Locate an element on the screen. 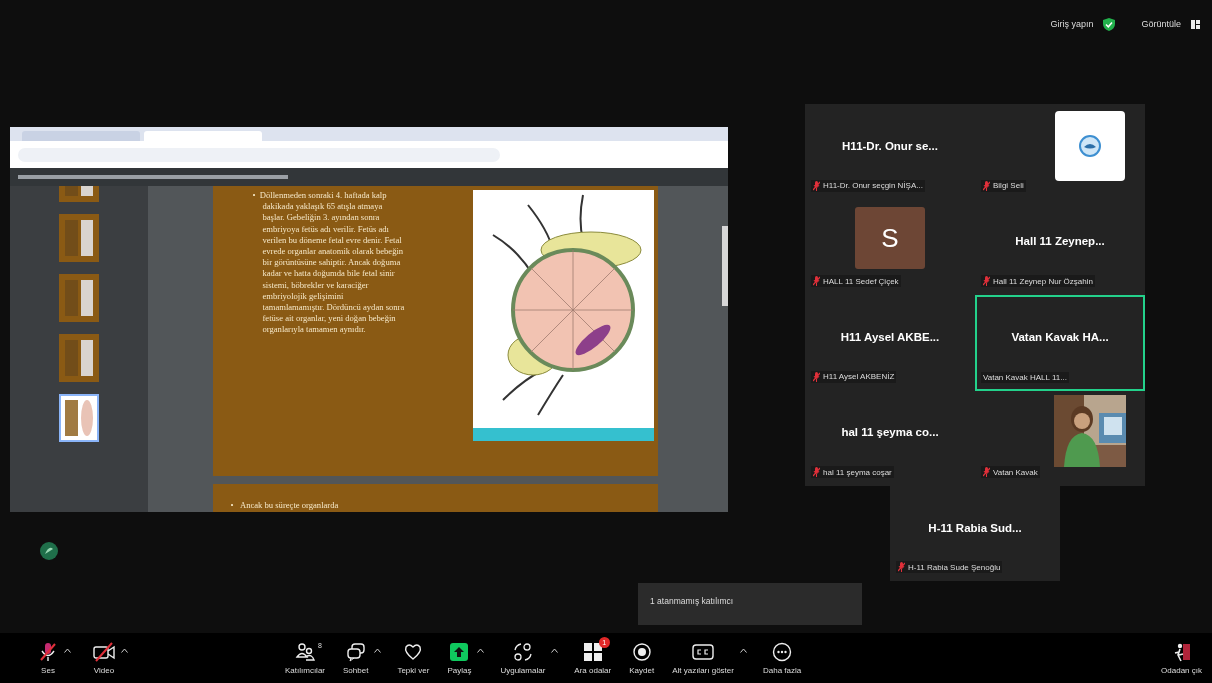 Image resolution: width=1212 pixels, height=683 pixels. participant-label: H11 Aysel AKBENİZ is located at coordinates (859, 376).